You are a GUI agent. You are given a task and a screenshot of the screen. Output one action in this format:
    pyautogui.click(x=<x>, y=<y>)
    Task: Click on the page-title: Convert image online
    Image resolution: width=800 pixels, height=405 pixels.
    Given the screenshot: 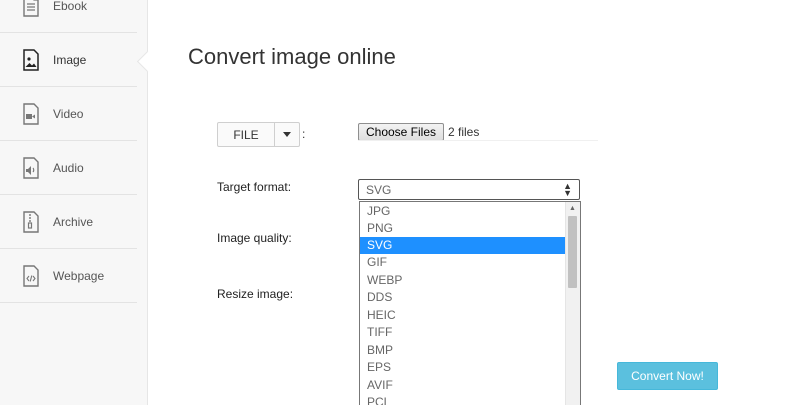 What is the action you would take?
    pyautogui.click(x=292, y=56)
    